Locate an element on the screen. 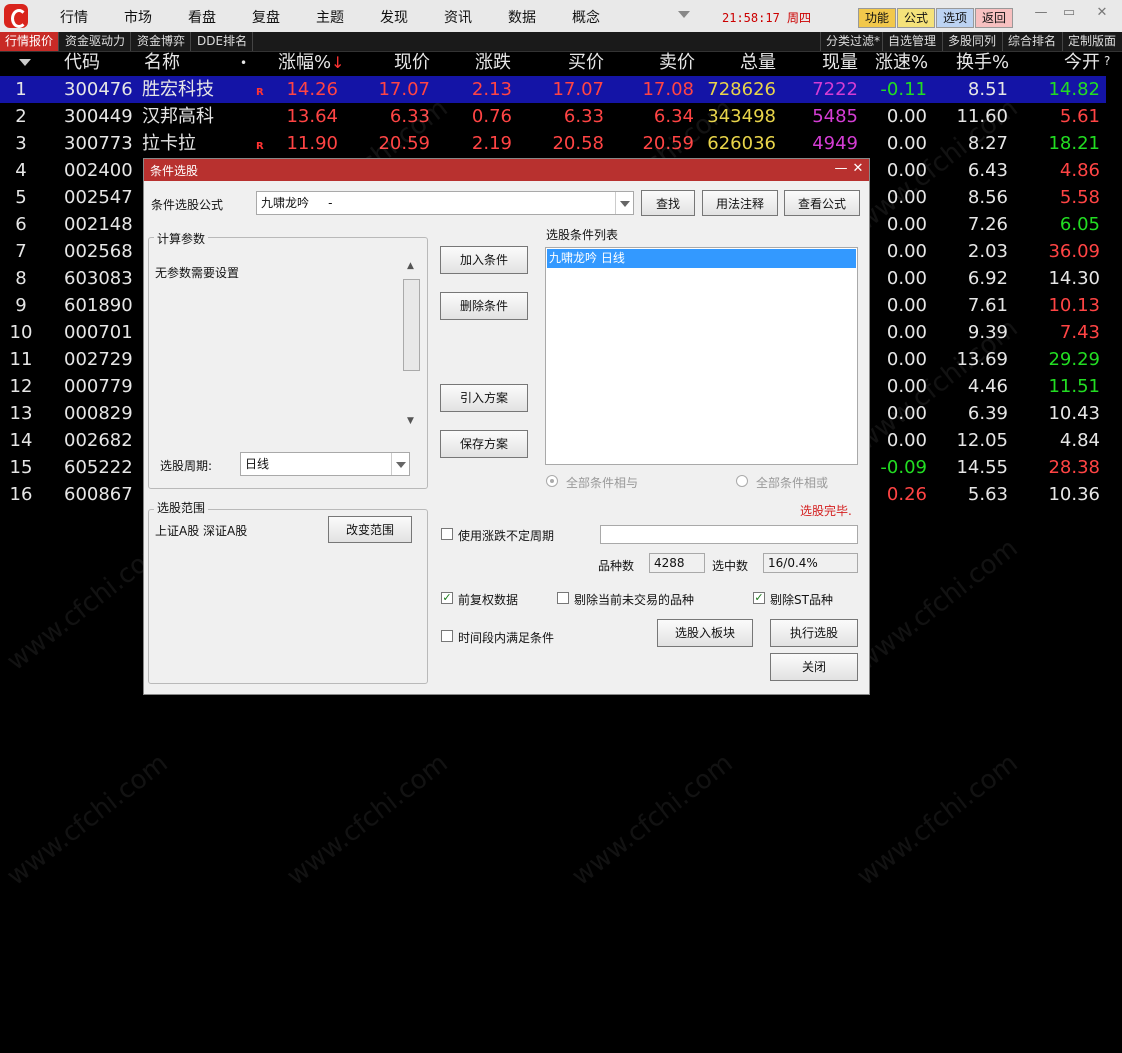 This screenshot has width=1122, height=1053. add-condition-button: 加入条件 is located at coordinates (484, 260).